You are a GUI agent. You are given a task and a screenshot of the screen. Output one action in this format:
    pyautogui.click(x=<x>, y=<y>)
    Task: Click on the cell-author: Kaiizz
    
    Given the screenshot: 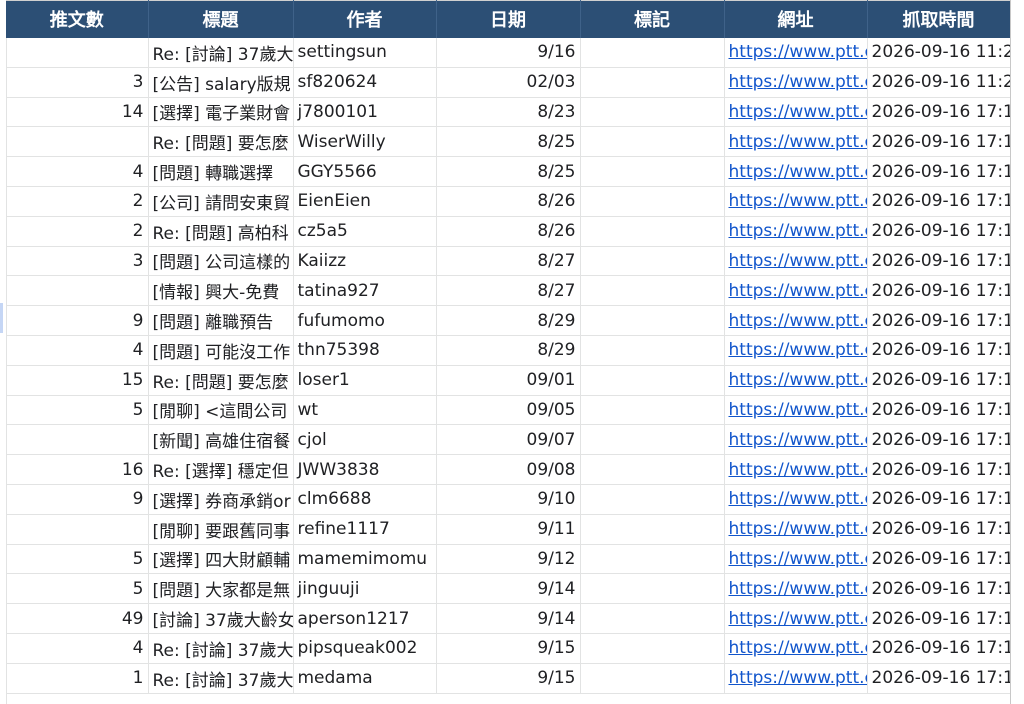 What is the action you would take?
    pyautogui.click(x=365, y=261)
    